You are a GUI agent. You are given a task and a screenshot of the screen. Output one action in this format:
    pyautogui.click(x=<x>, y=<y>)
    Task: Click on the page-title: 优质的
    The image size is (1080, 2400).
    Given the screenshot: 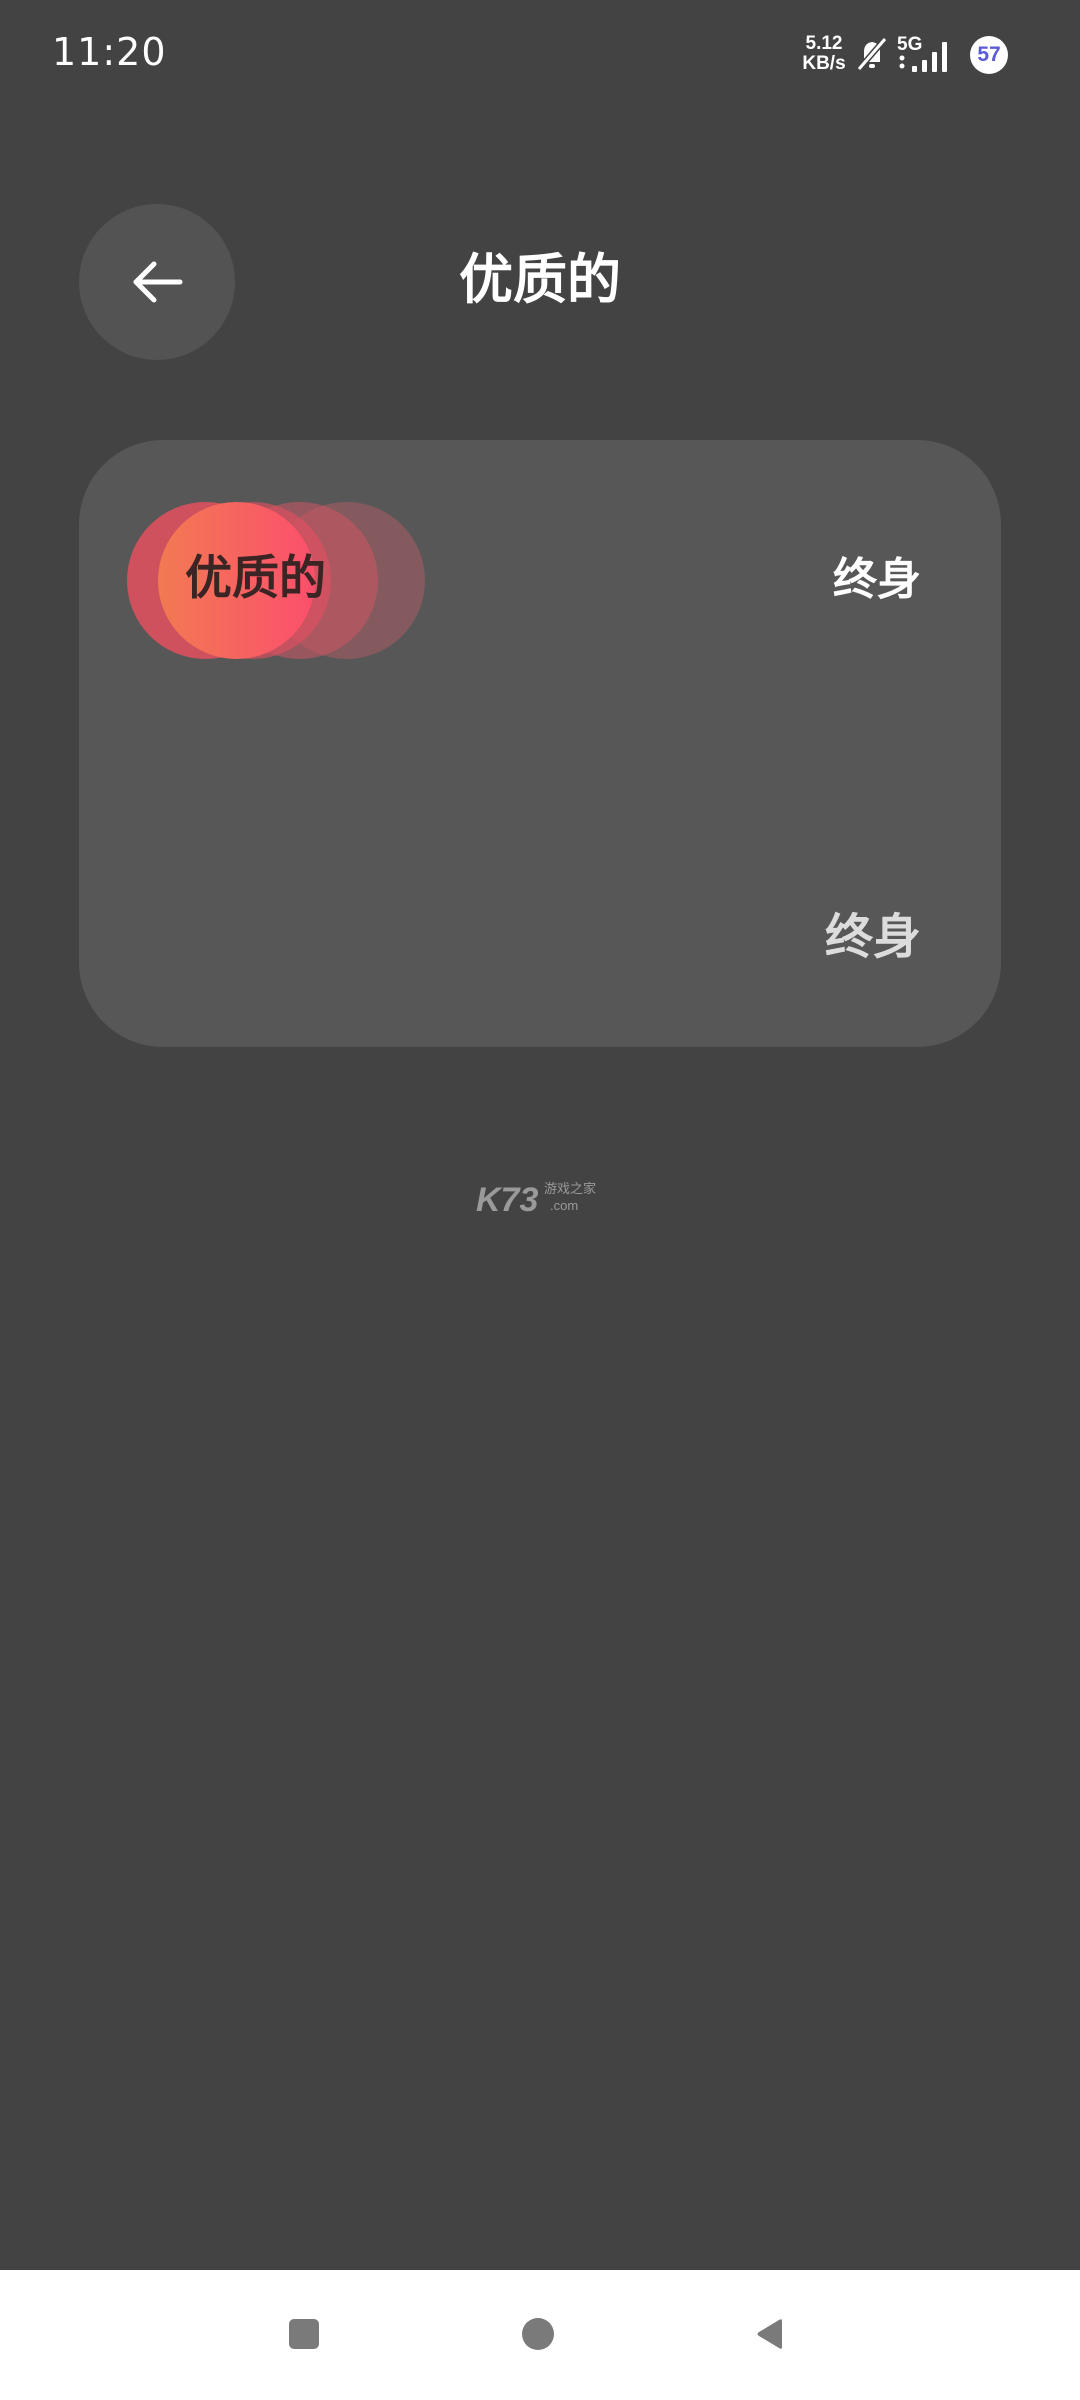 What is the action you would take?
    pyautogui.click(x=540, y=279)
    